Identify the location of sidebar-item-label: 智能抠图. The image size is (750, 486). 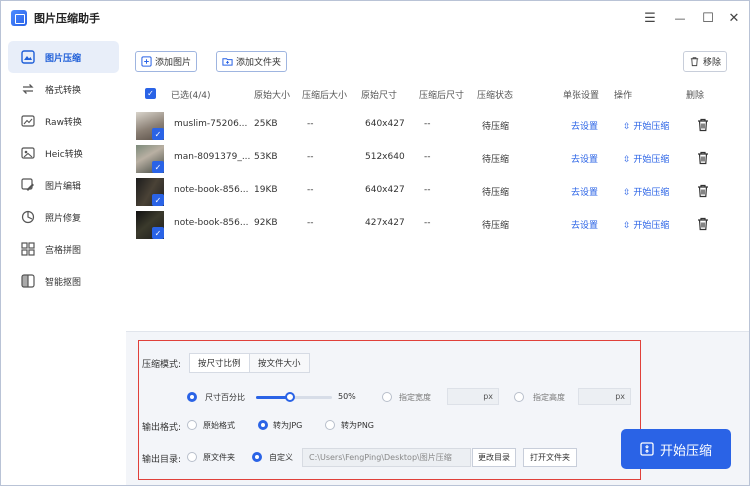
(63, 282).